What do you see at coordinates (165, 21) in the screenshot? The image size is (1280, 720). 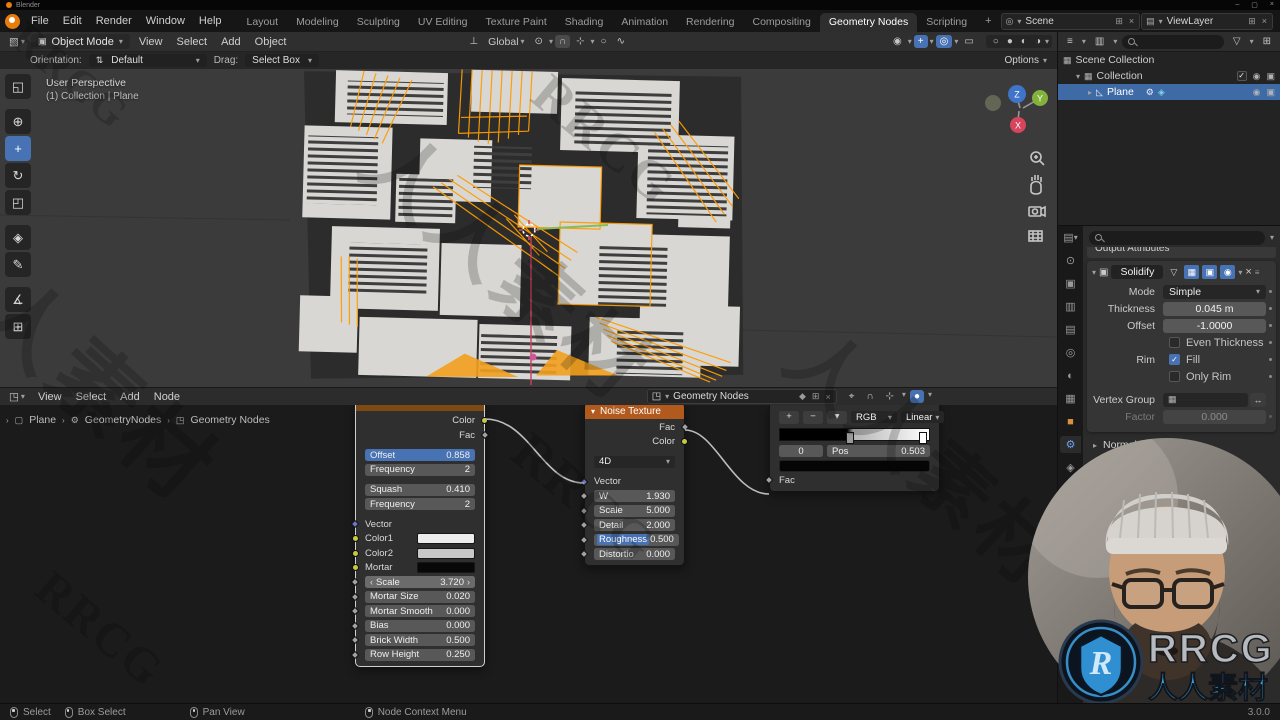 I see `menu-item: Window` at bounding box center [165, 21].